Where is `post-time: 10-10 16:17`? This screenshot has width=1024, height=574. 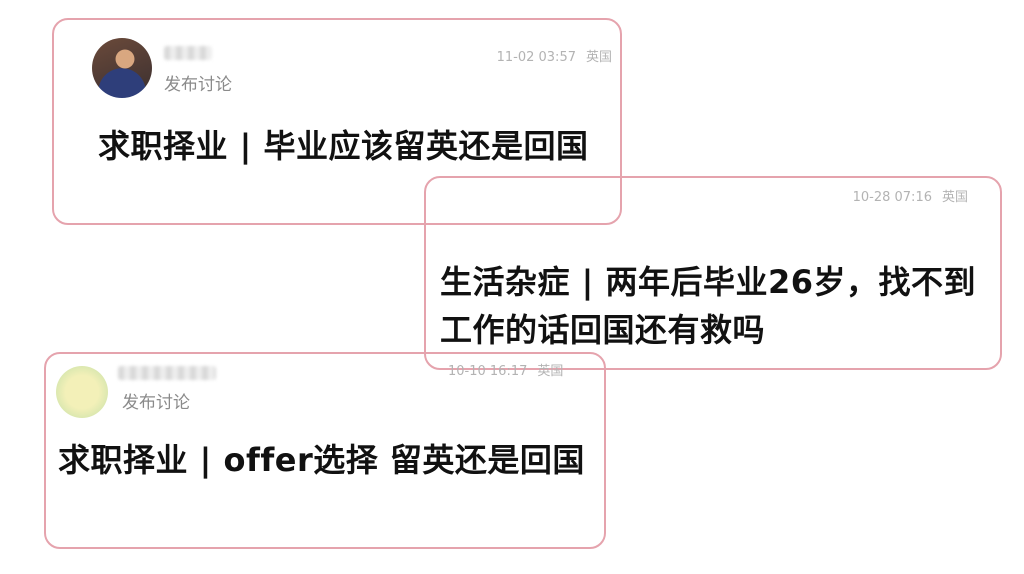 post-time: 10-10 16:17 is located at coordinates (488, 371).